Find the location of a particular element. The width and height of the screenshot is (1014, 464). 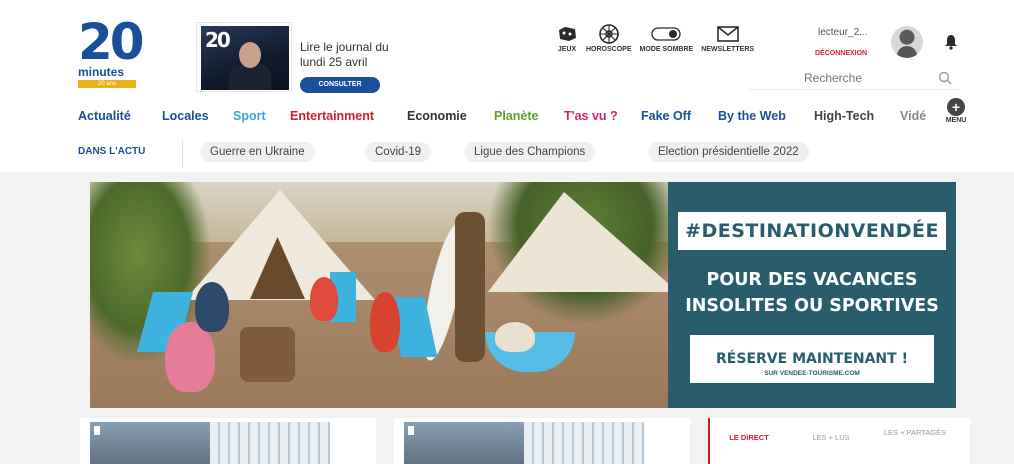

nav-by-the-web: By the Web is located at coordinates (752, 116).